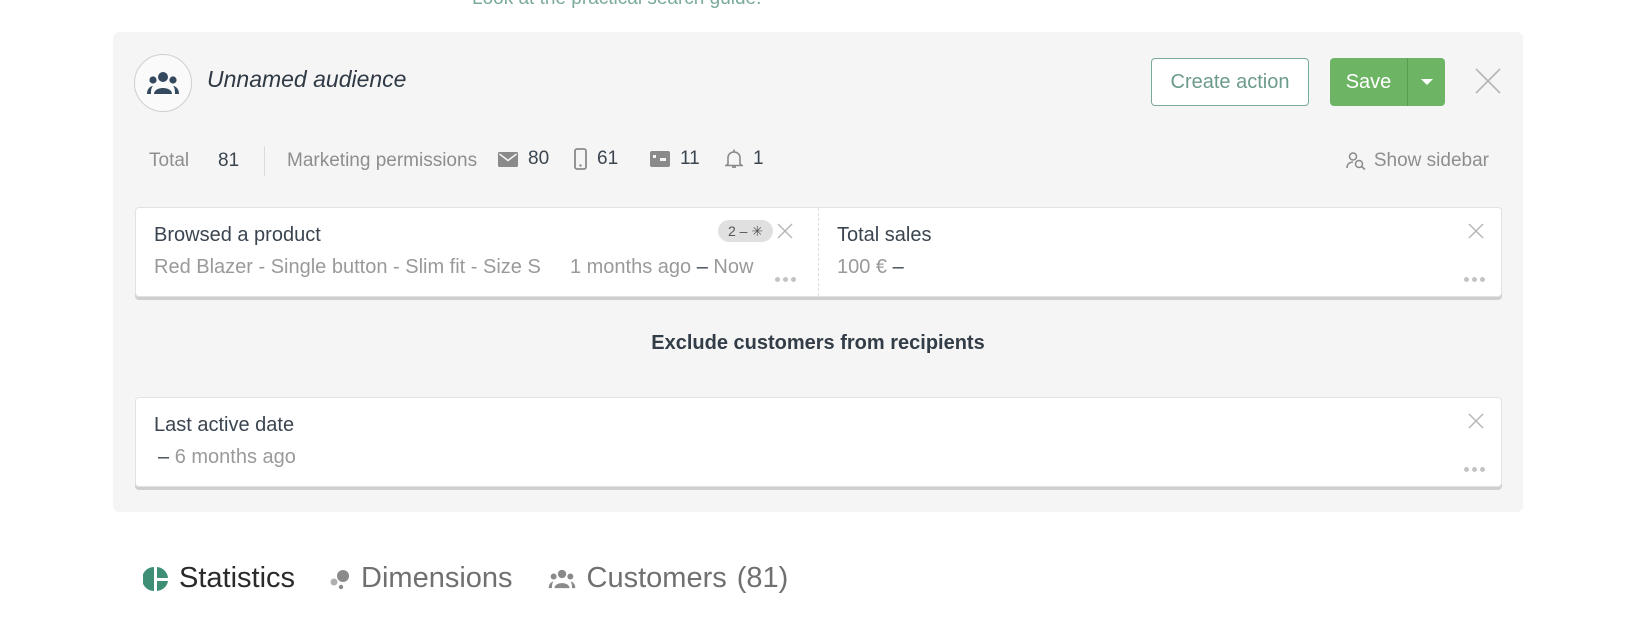 This screenshot has width=1632, height=621. What do you see at coordinates (1431, 160) in the screenshot?
I see `show-sidebar-label: Show sidebar` at bounding box center [1431, 160].